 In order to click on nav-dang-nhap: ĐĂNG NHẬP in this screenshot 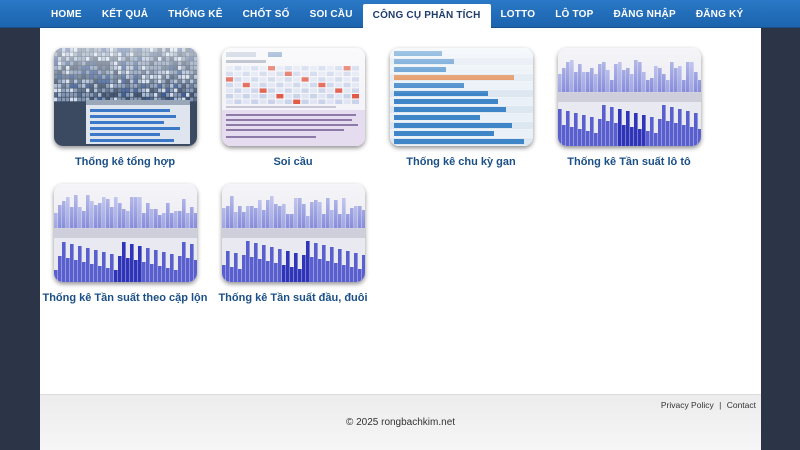, I will do `click(644, 14)`.